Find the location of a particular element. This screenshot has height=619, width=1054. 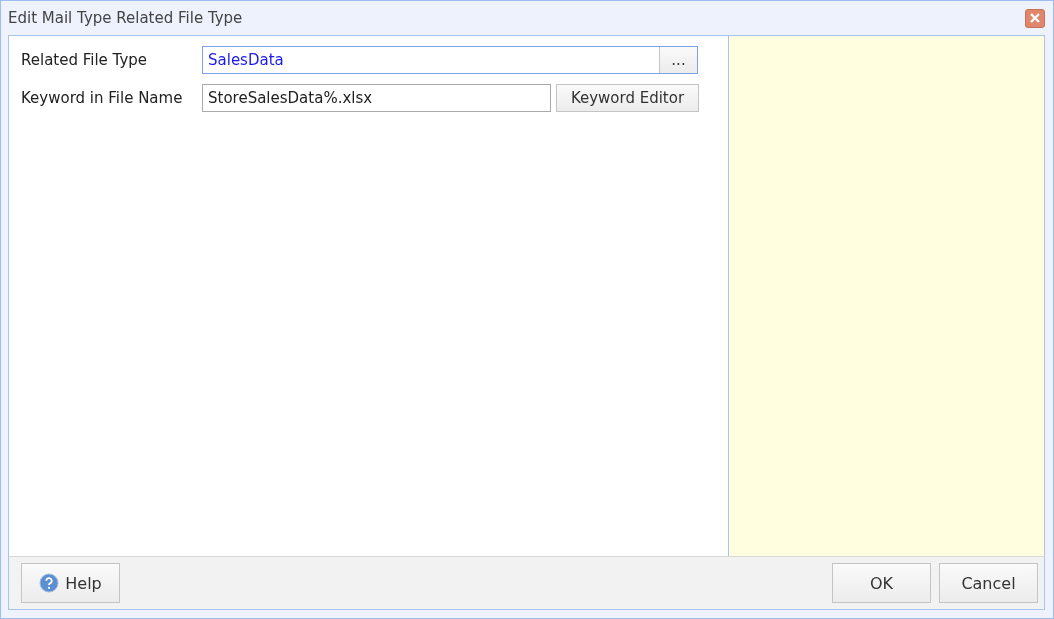

close-button is located at coordinates (1035, 18).